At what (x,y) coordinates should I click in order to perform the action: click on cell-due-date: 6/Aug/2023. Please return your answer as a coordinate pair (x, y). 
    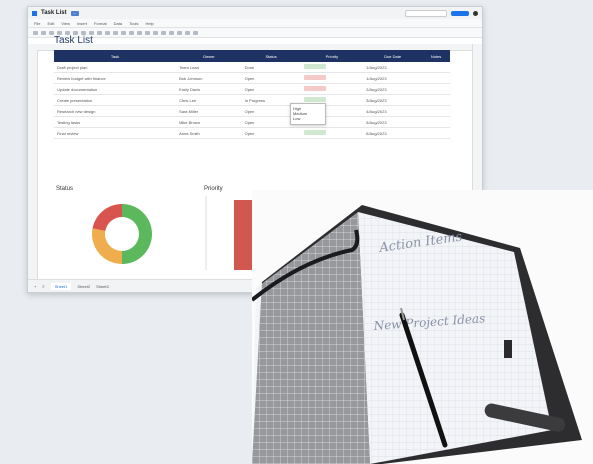
    Looking at the image, I should click on (393, 133).